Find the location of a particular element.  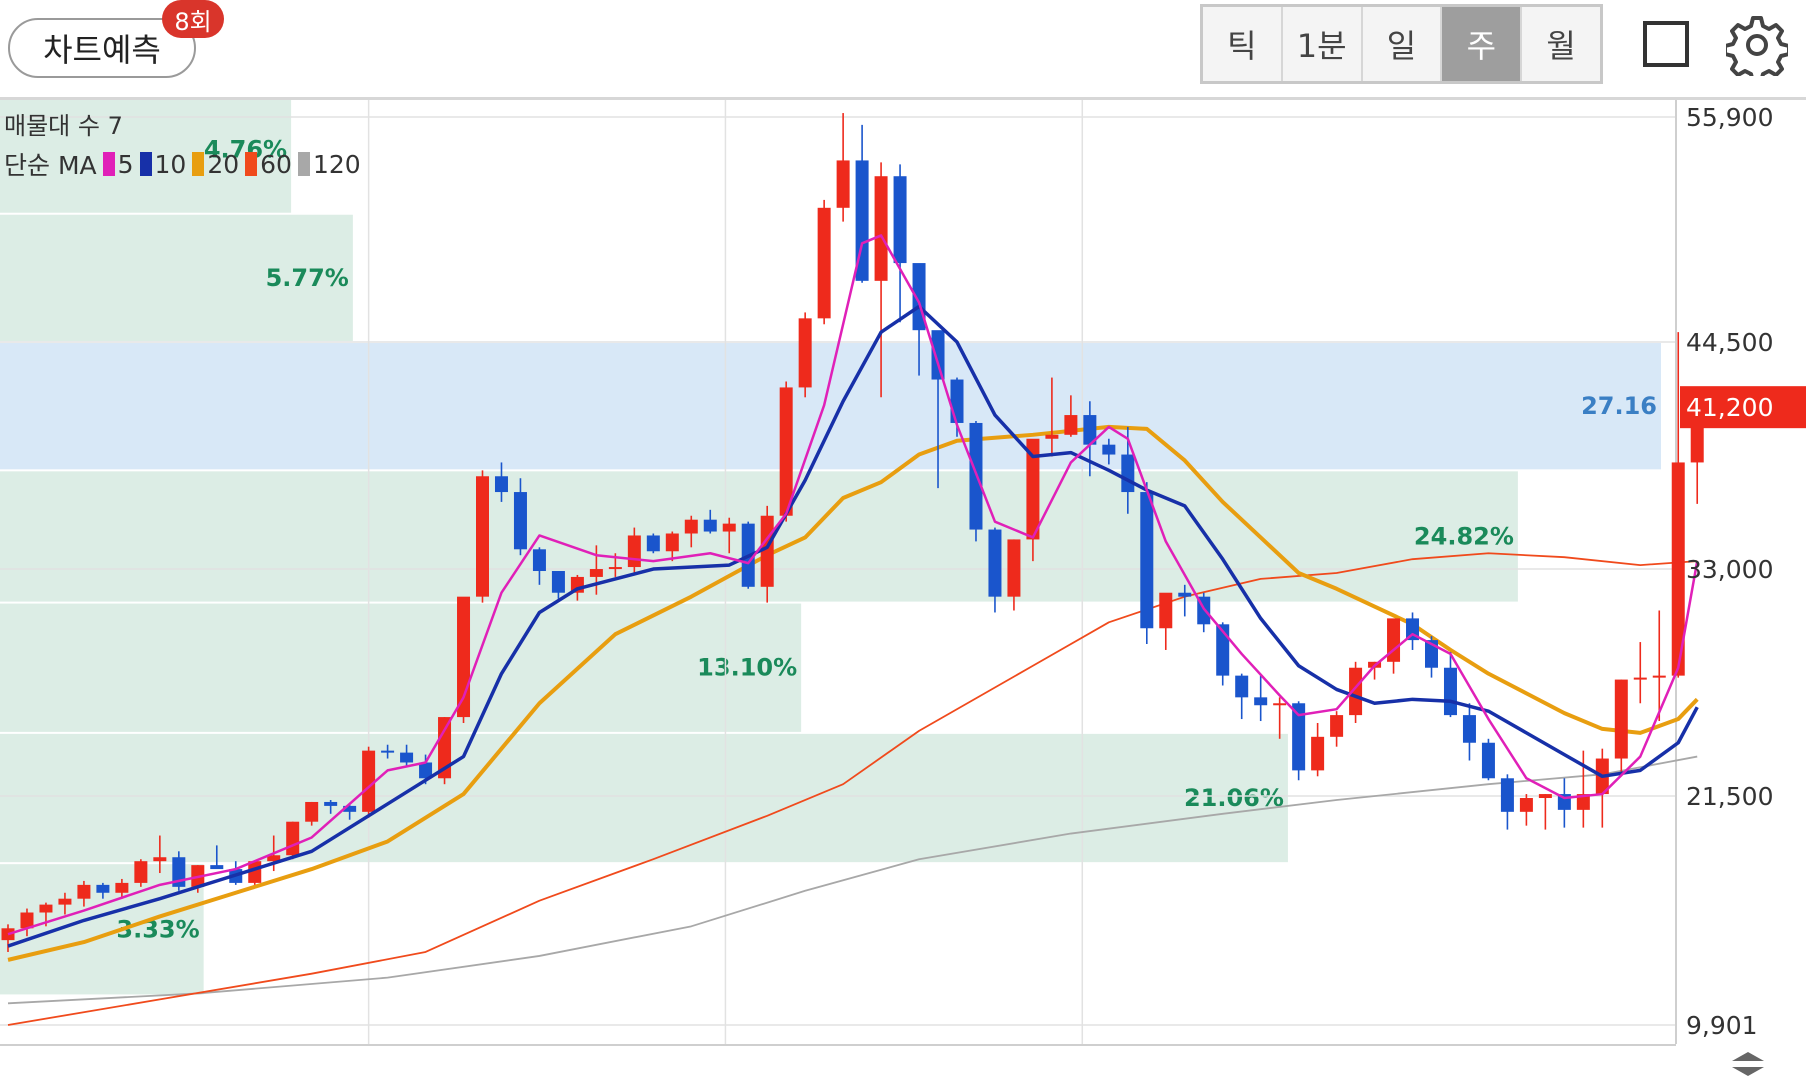

ma20-swatch is located at coordinates (198, 164).